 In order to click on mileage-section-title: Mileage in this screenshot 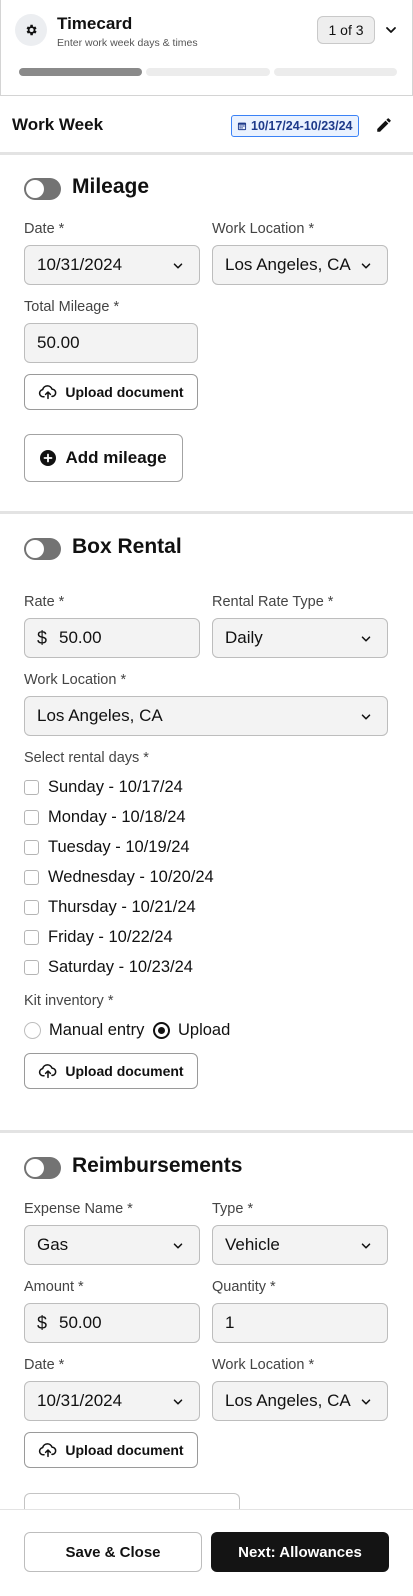, I will do `click(111, 186)`.